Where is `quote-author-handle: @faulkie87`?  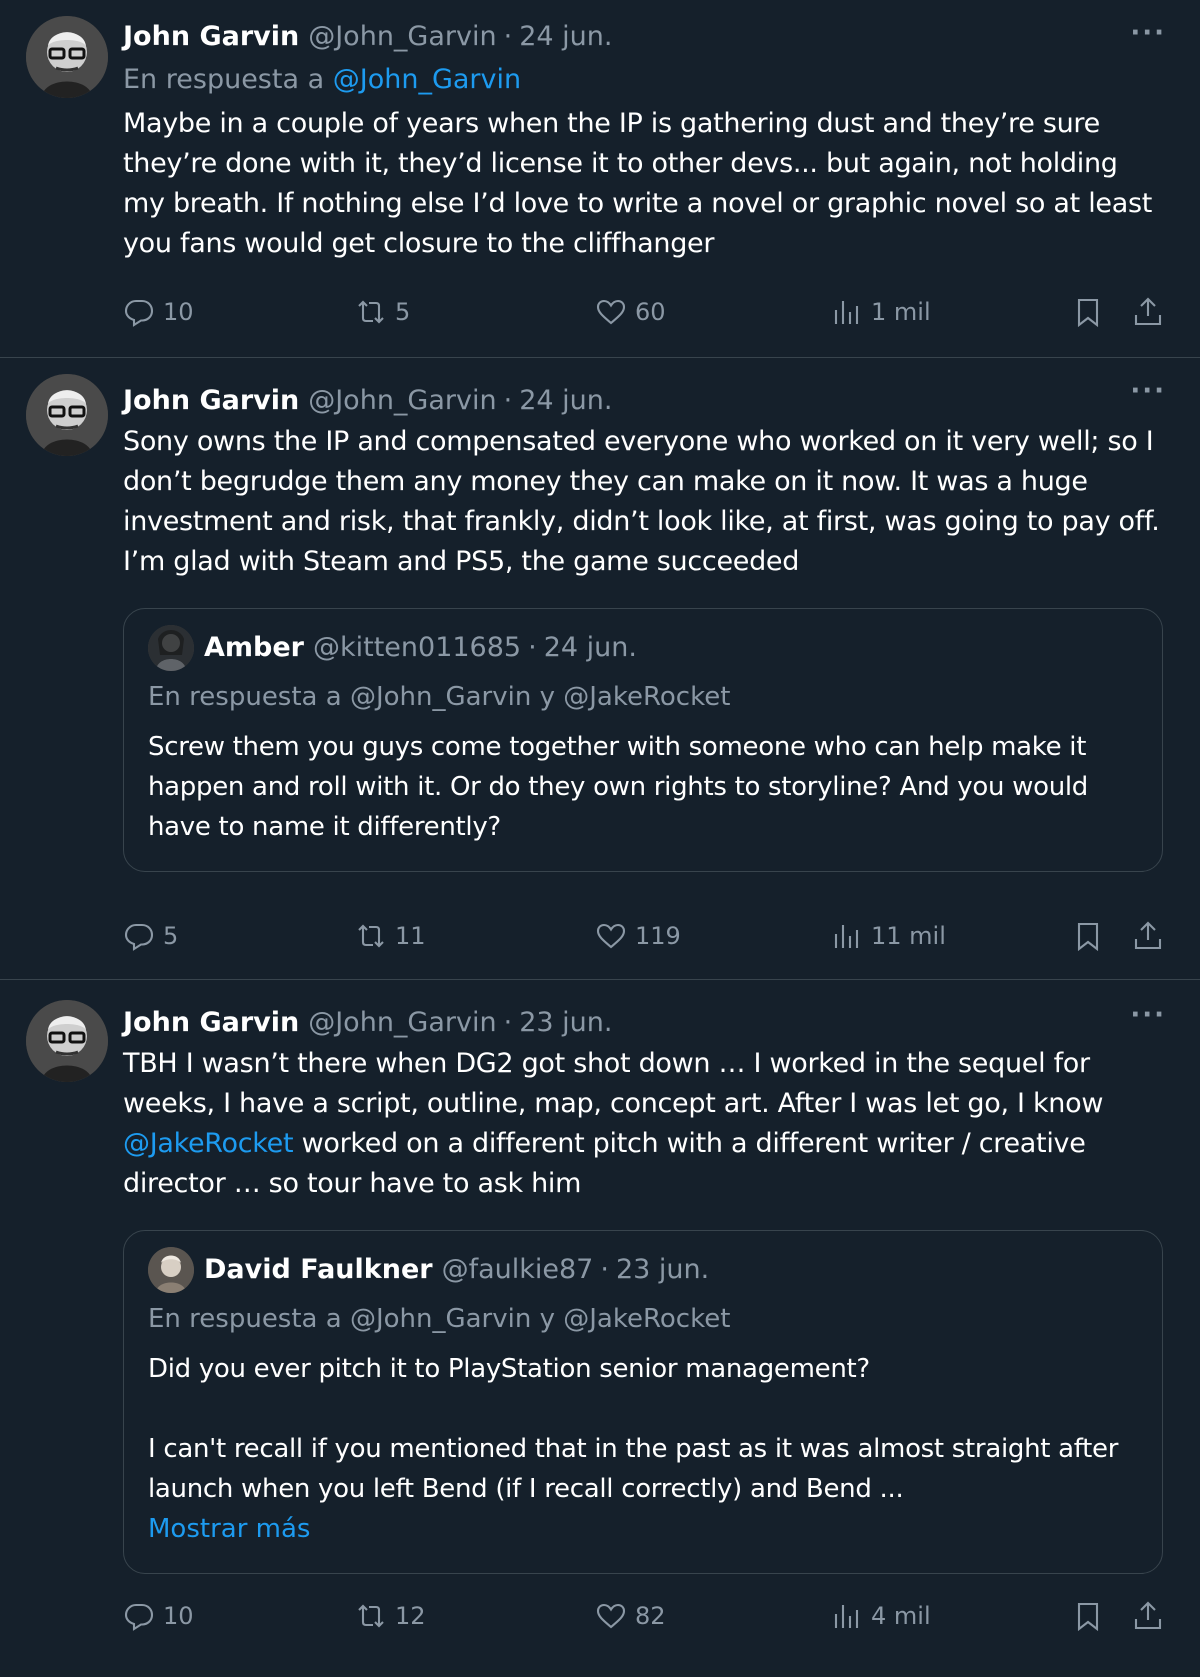 quote-author-handle: @faulkie87 is located at coordinates (517, 1269).